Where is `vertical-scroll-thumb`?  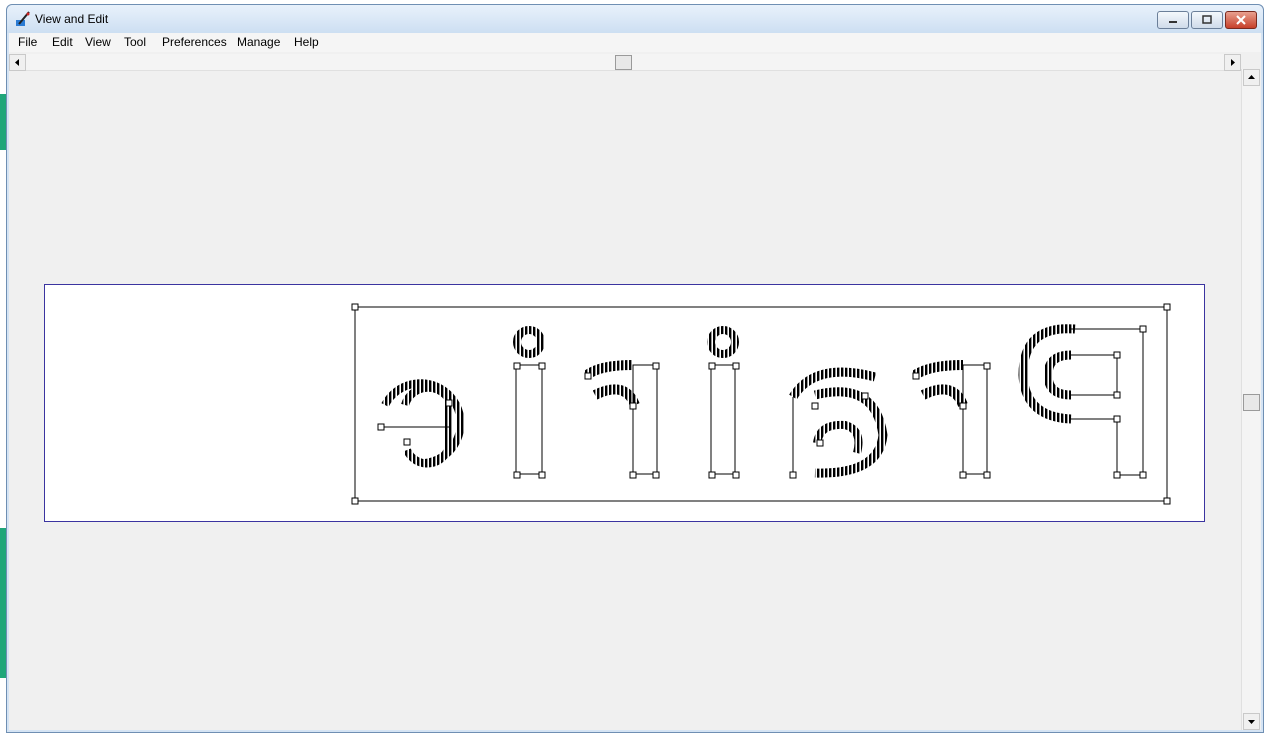
vertical-scroll-thumb is located at coordinates (1251, 402).